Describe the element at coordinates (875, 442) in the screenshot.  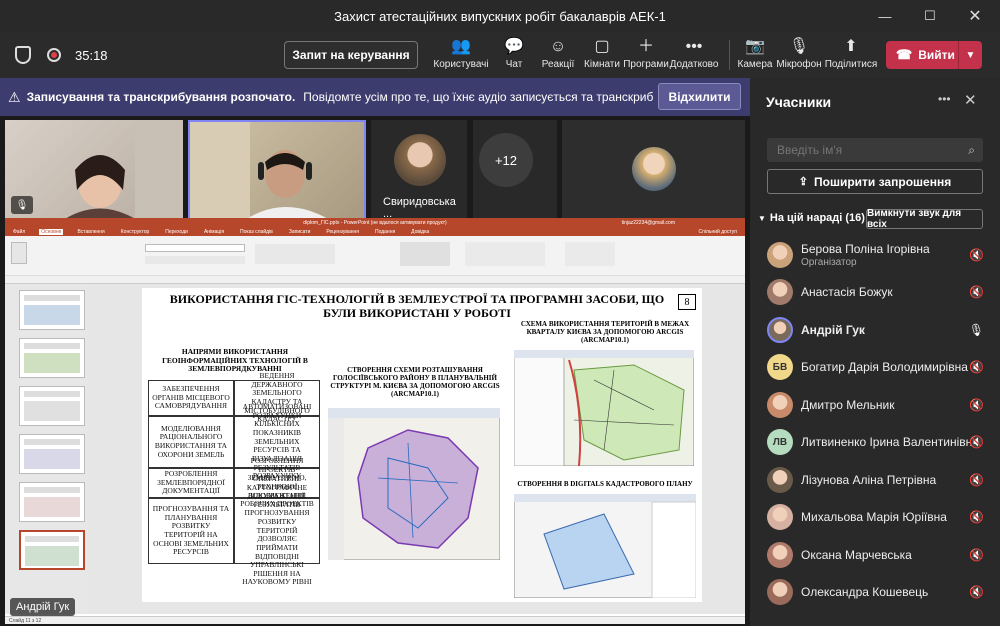
I see `participant-row: ЛВ Литвиненко Ірина Валентинівна 🔇` at that location.